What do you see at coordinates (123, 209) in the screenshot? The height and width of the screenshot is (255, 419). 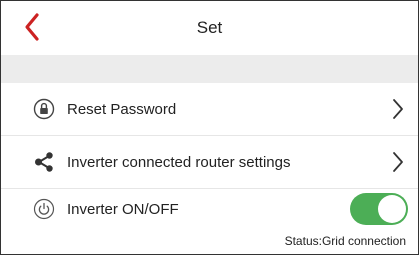 I see `inverter-power-label: Inverter ON/OFF` at bounding box center [123, 209].